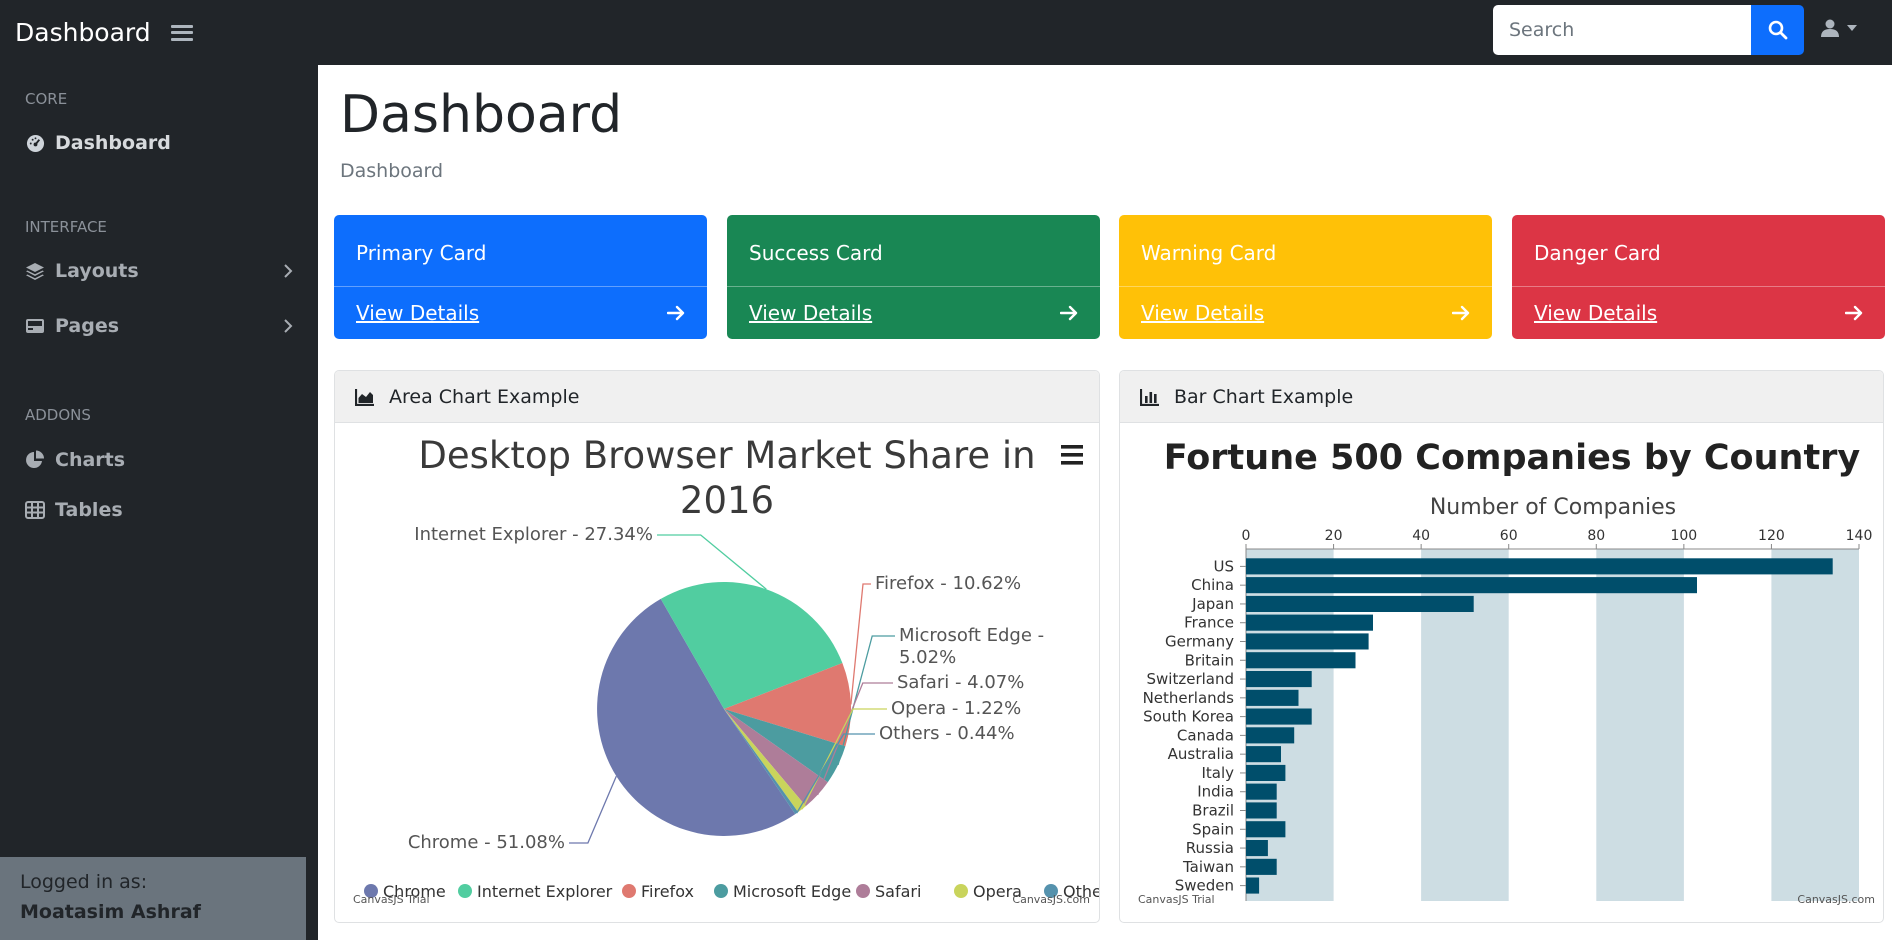 This screenshot has height=940, width=1892. Describe the element at coordinates (1698, 277) in the screenshot. I see `danger-card: Danger Card View Details` at that location.